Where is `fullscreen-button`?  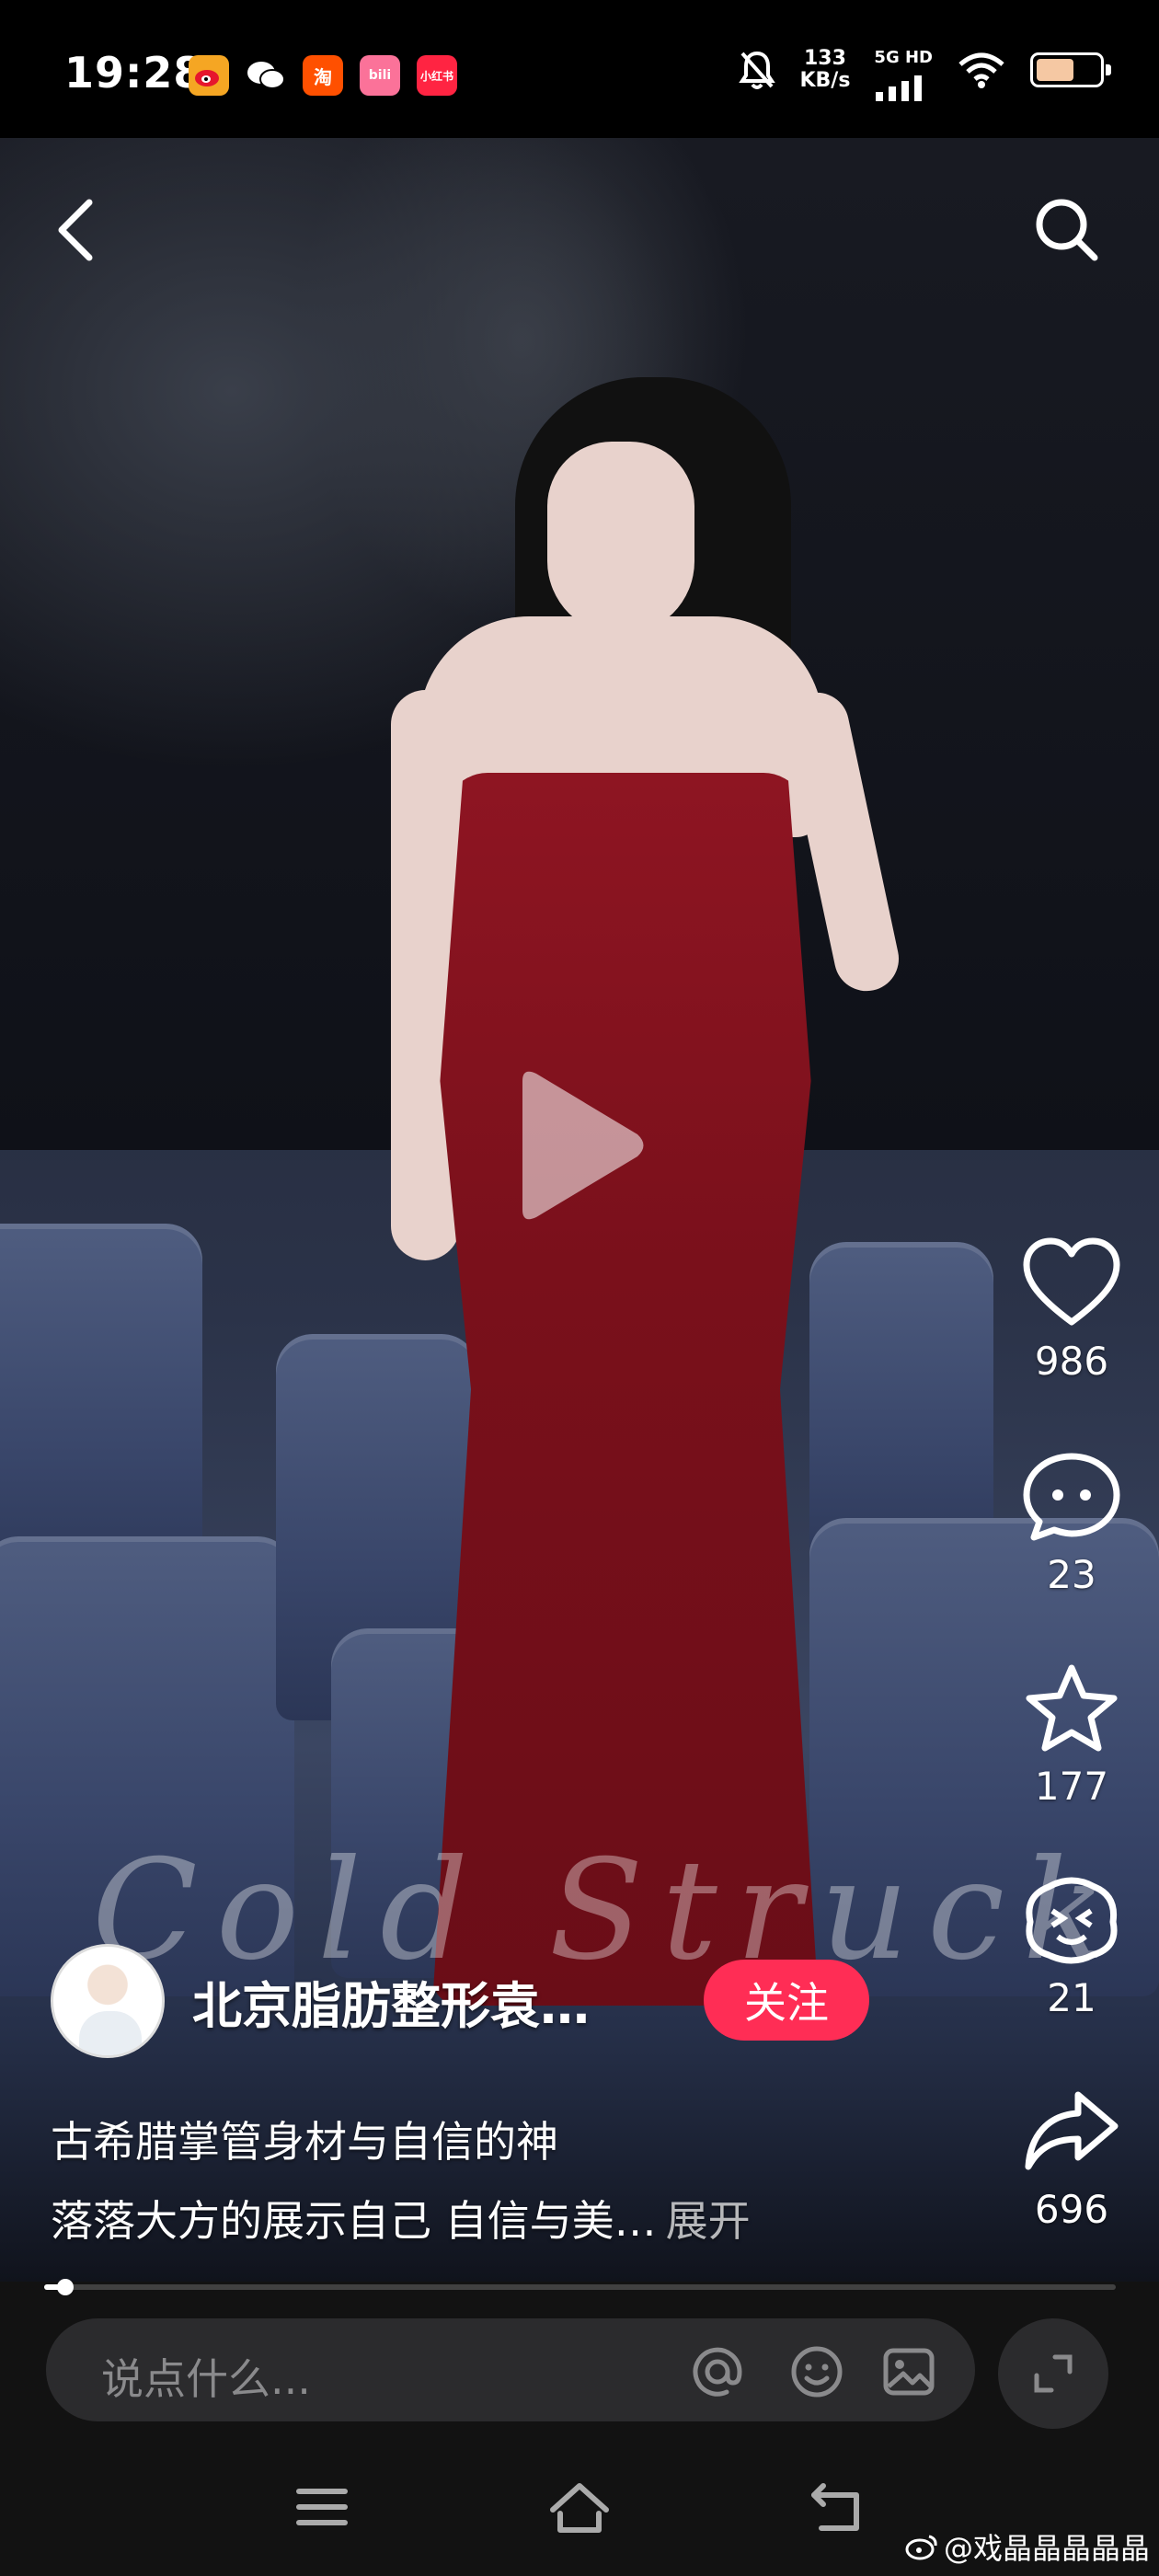 fullscreen-button is located at coordinates (1053, 2373).